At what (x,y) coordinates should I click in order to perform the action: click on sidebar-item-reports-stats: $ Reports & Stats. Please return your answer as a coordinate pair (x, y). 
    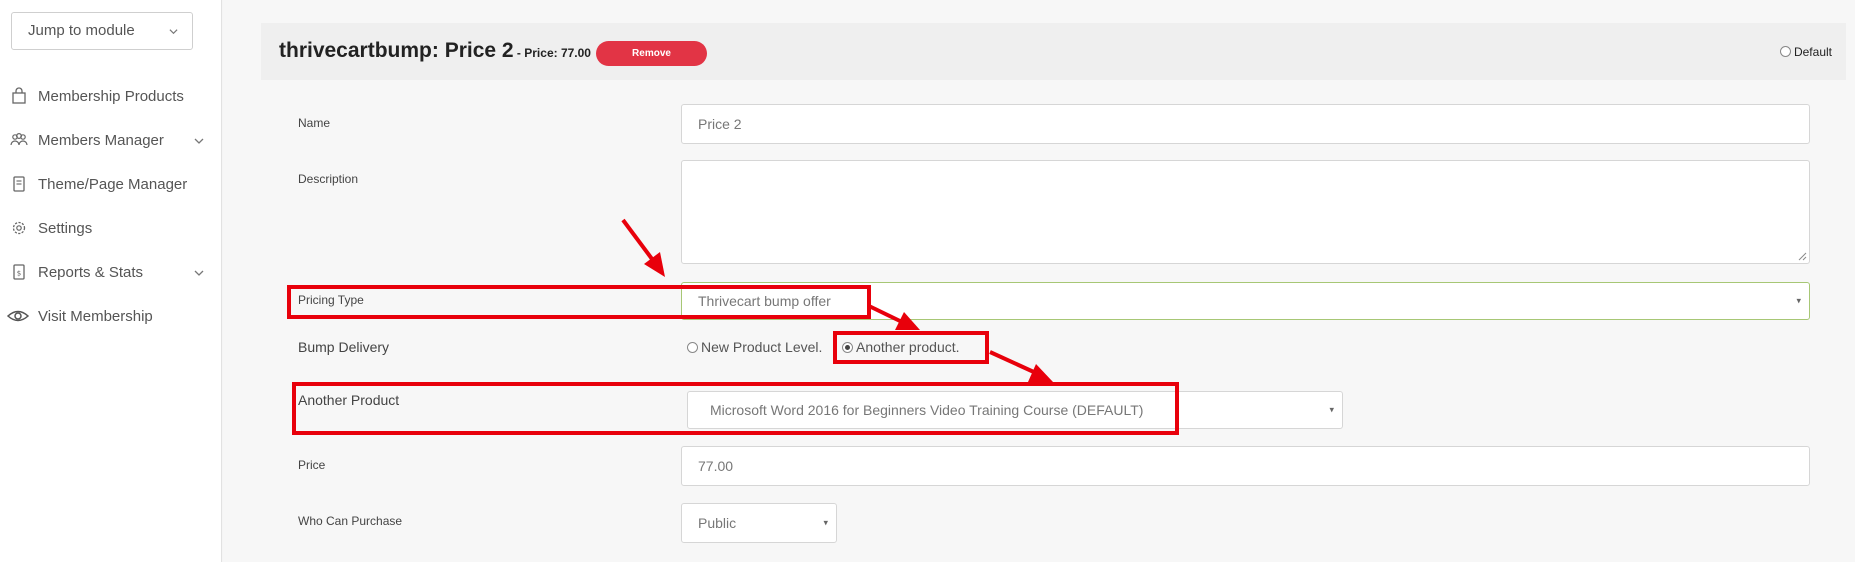
    Looking at the image, I should click on (111, 273).